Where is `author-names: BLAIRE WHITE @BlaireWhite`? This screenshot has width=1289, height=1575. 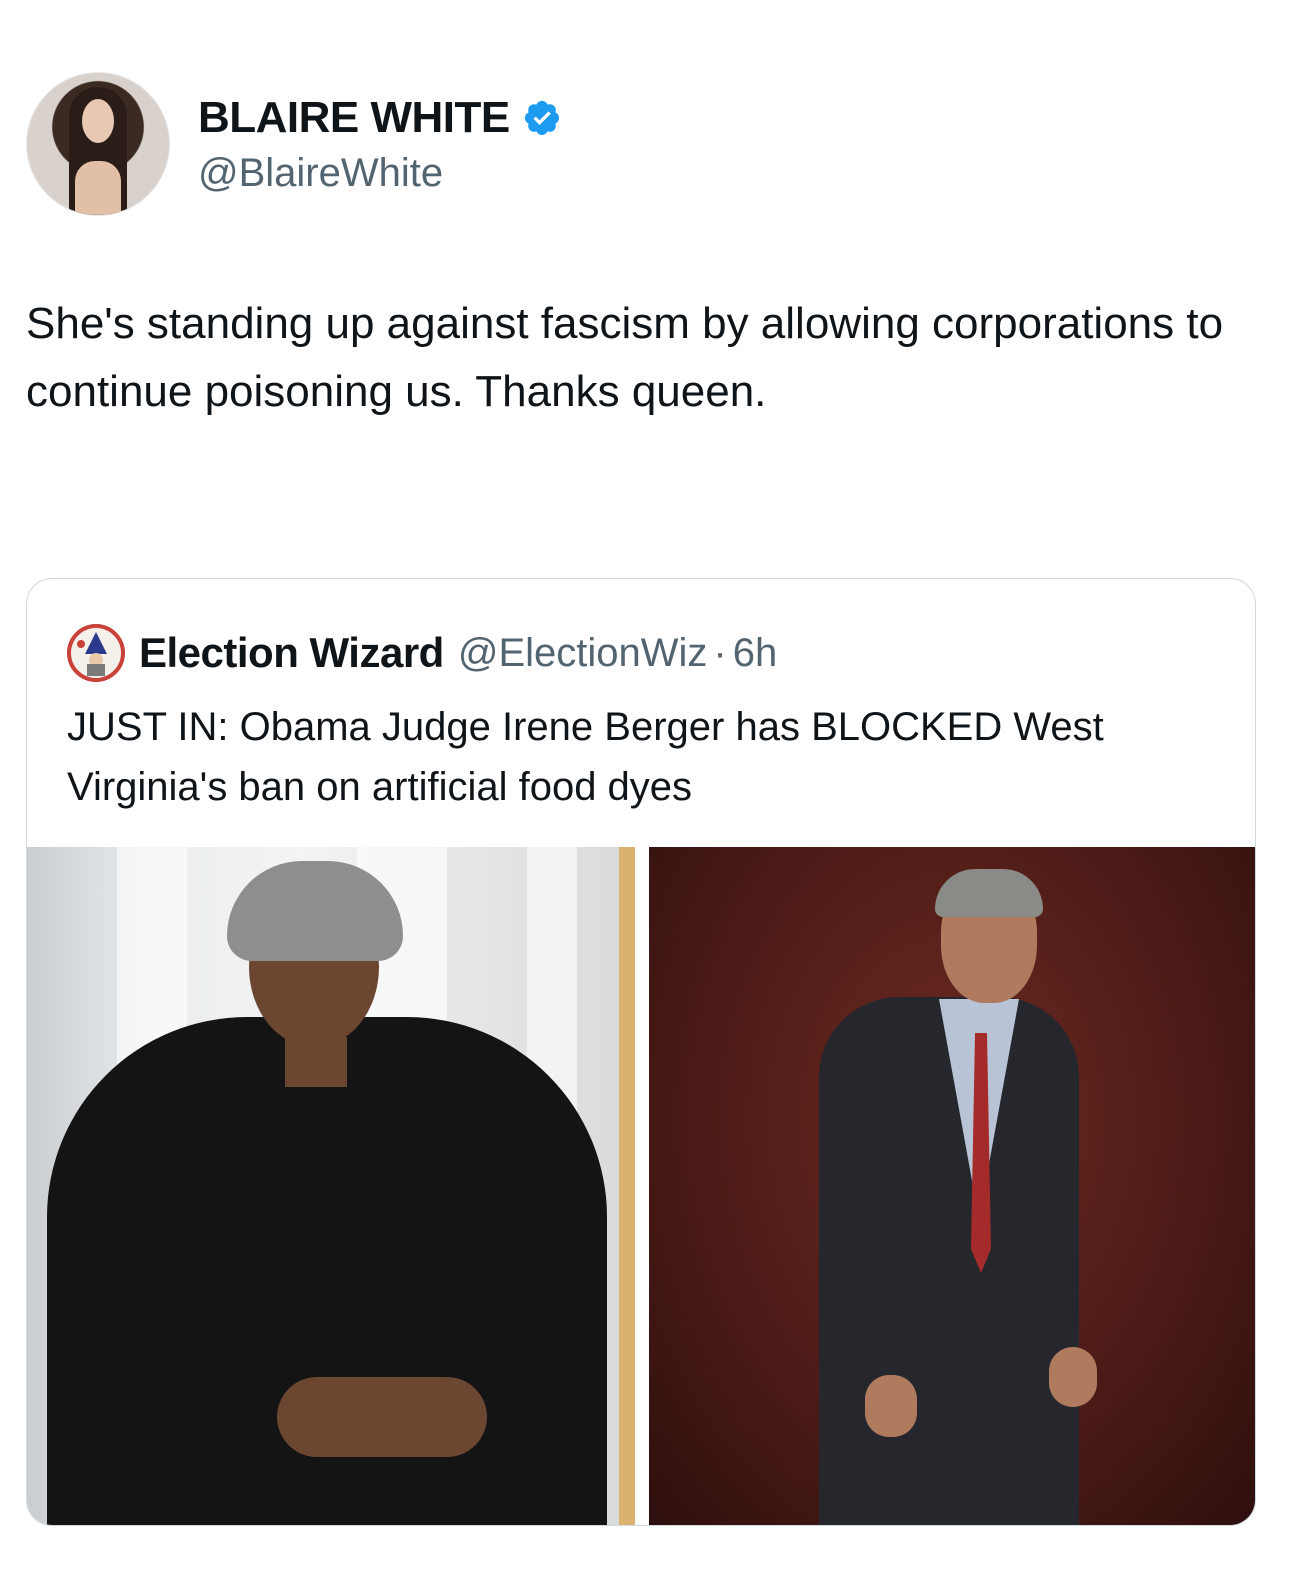
author-names: BLAIRE WHITE @BlaireWhite is located at coordinates (380, 144).